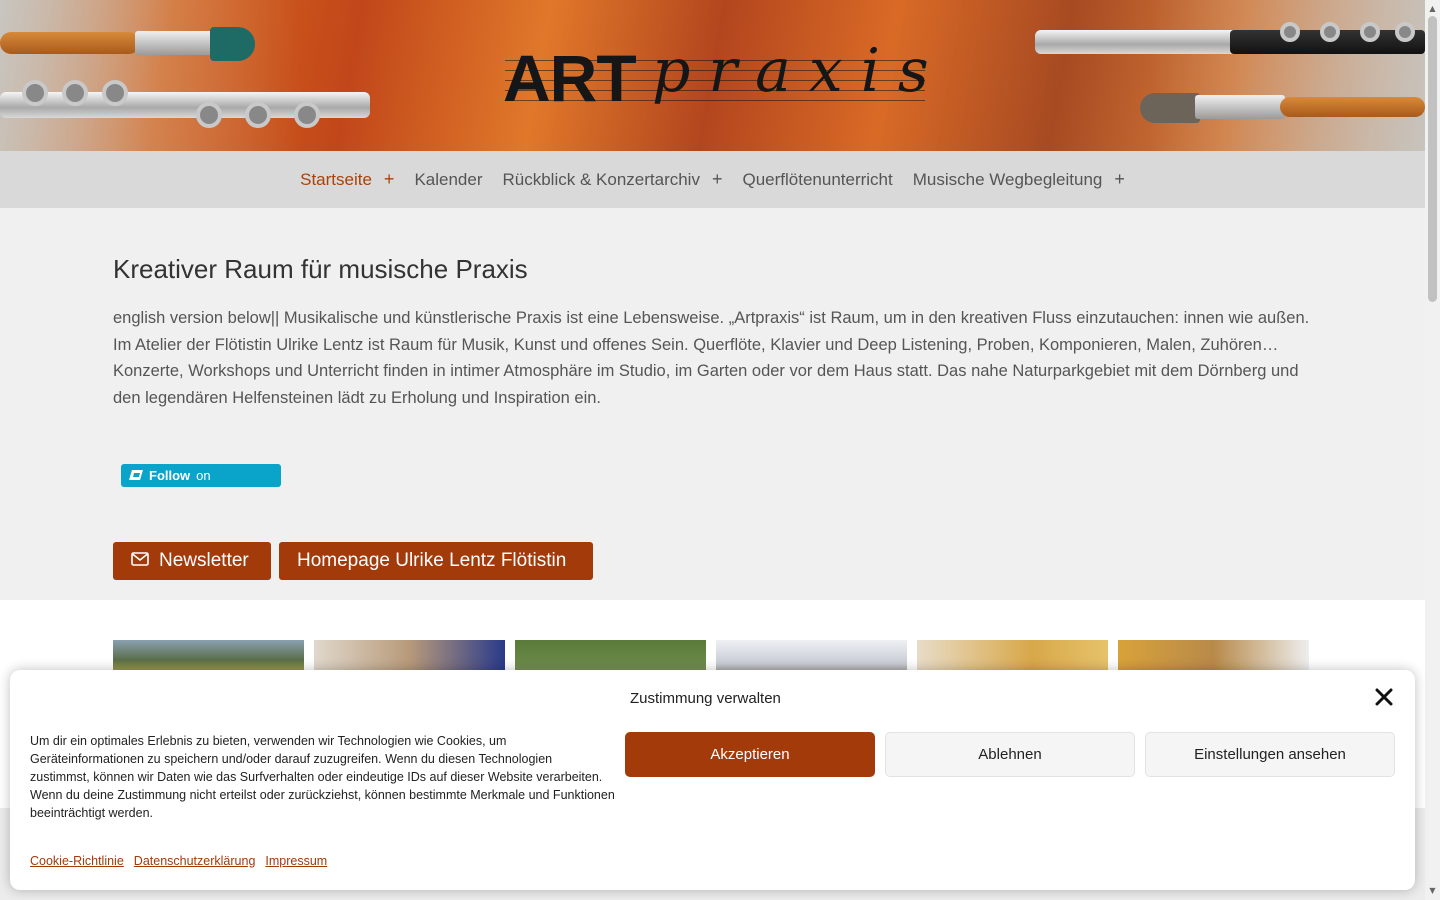 The image size is (1440, 900). What do you see at coordinates (705, 698) in the screenshot?
I see `cookie-title: Zustimmung verwalten` at bounding box center [705, 698].